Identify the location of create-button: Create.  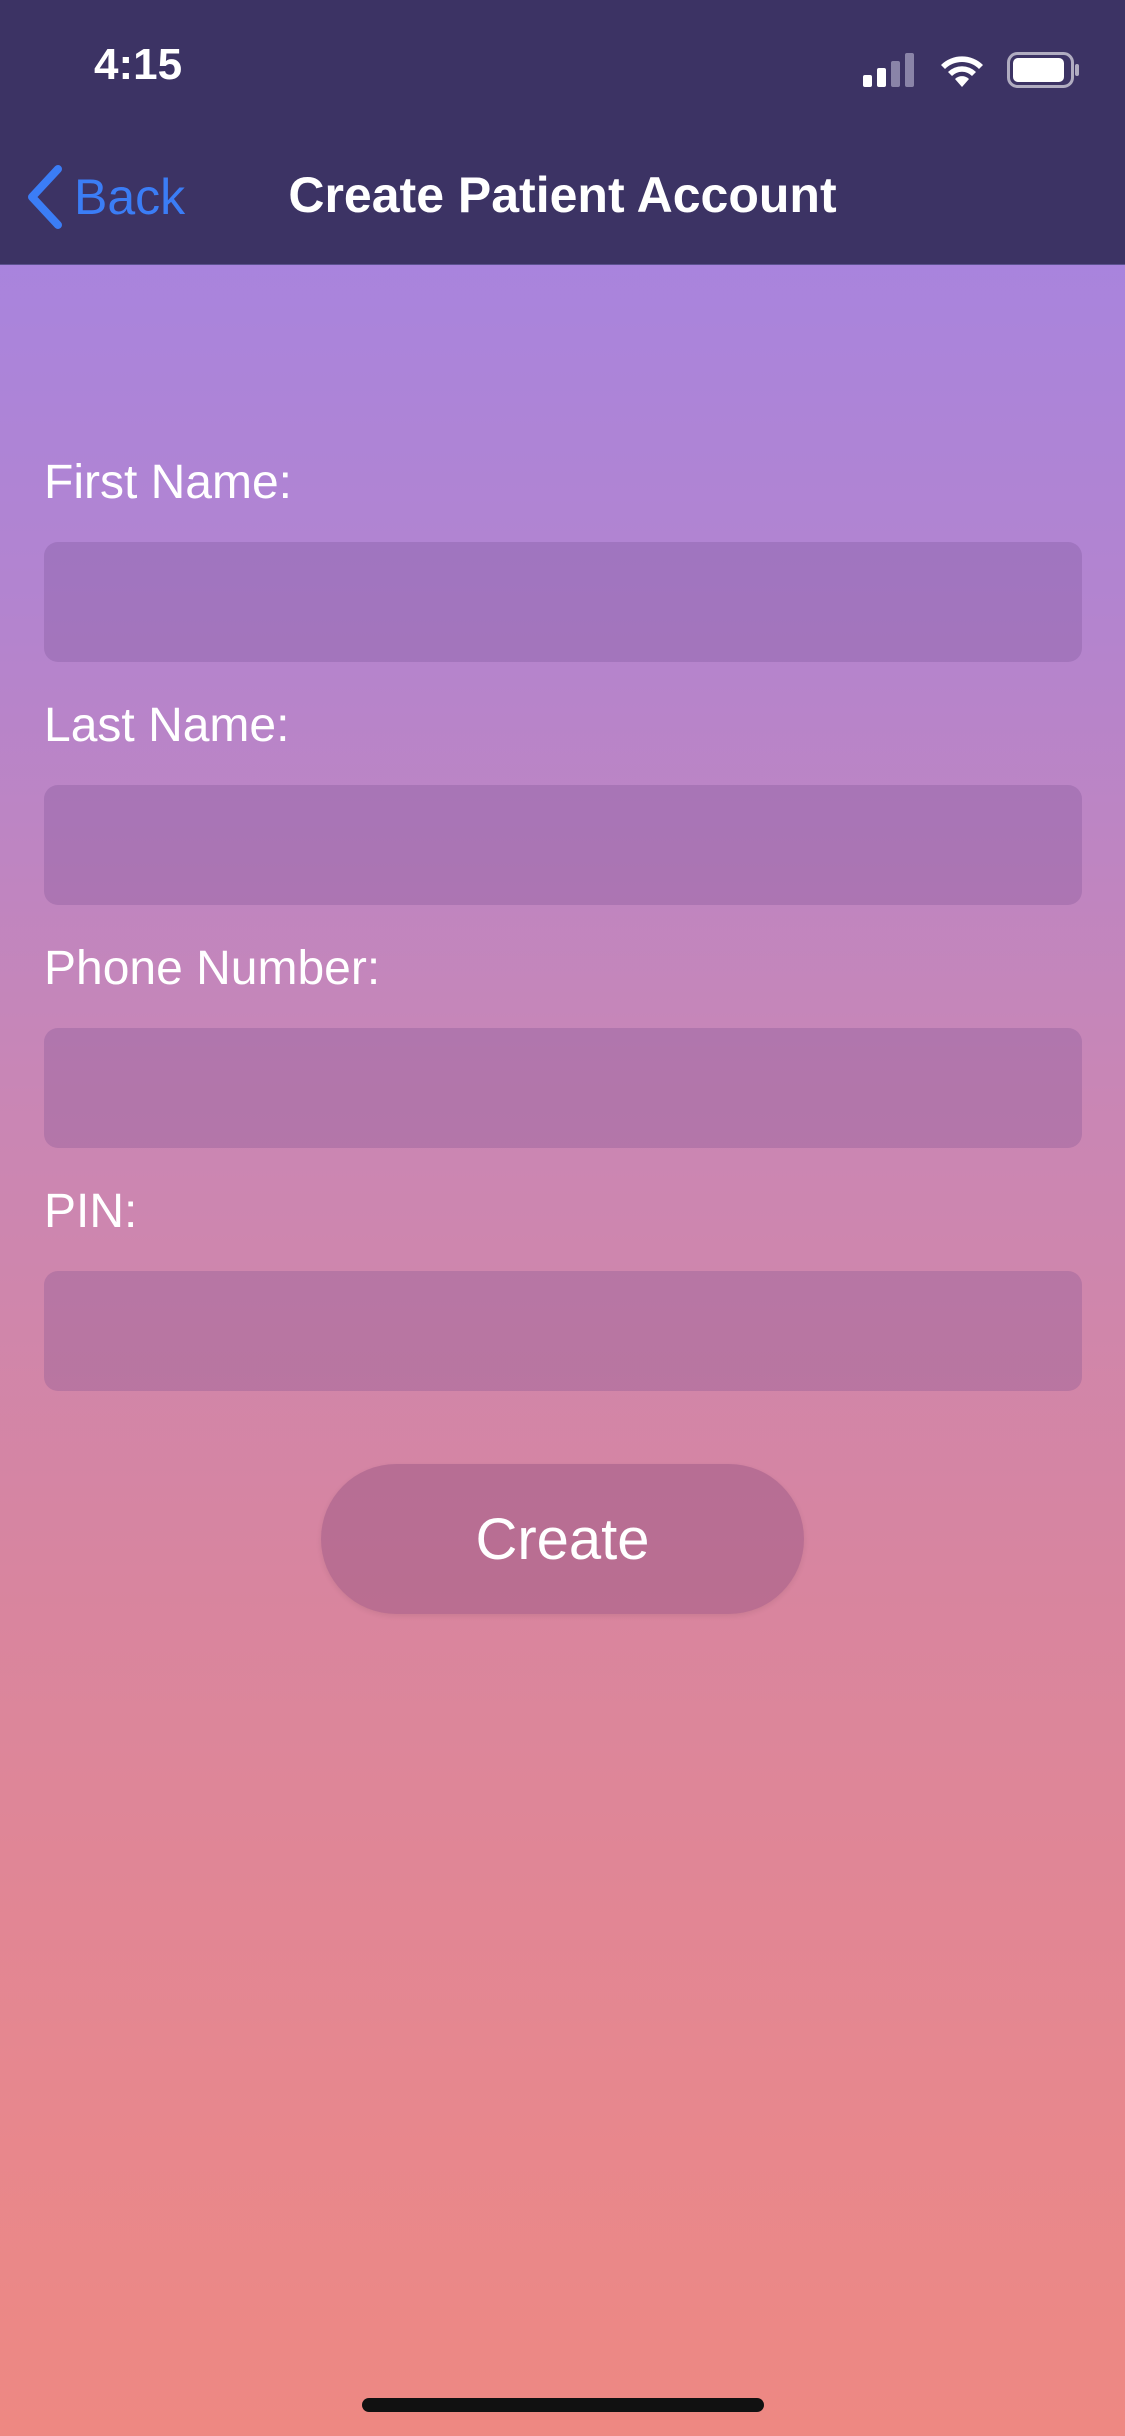
(562, 1539).